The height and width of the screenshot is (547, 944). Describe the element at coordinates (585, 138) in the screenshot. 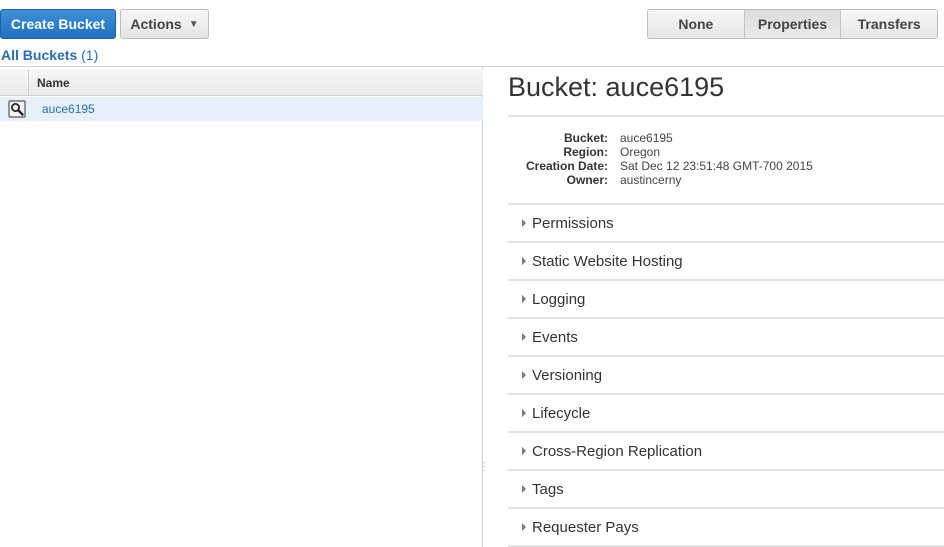

I see `info-key: Bucket:` at that location.